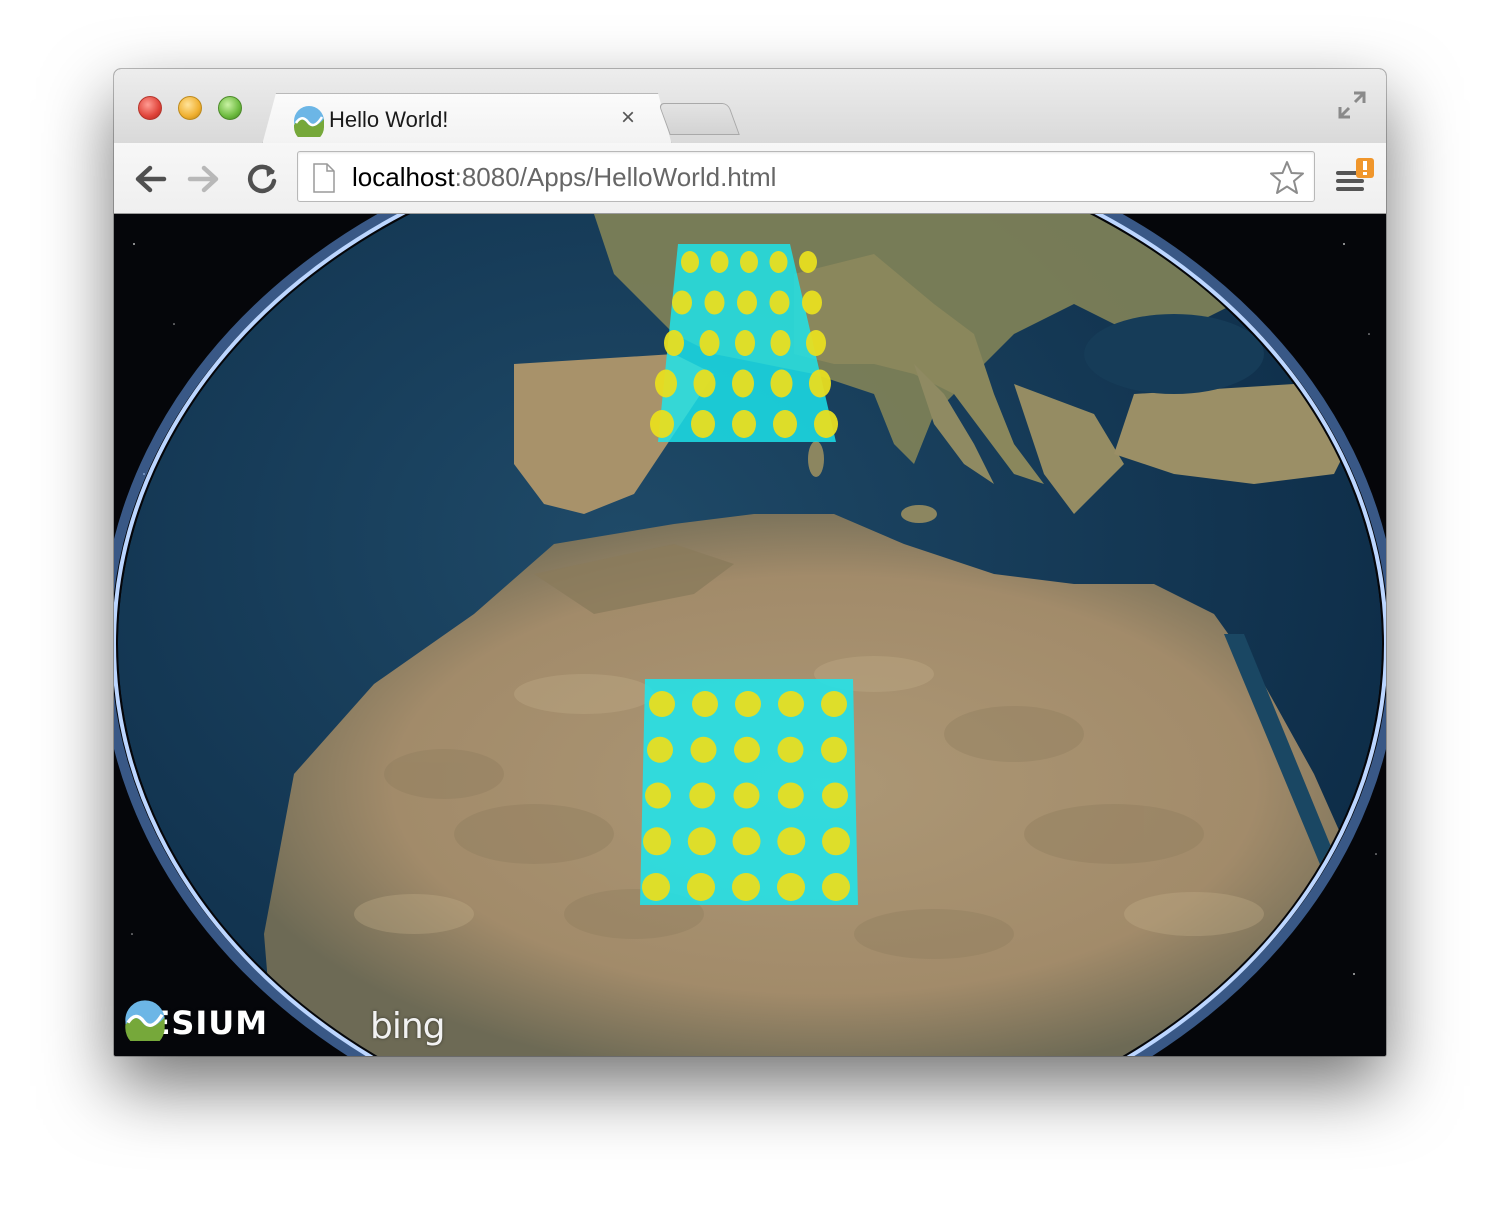  Describe the element at coordinates (403, 177) in the screenshot. I see `url-host: localhost` at that location.